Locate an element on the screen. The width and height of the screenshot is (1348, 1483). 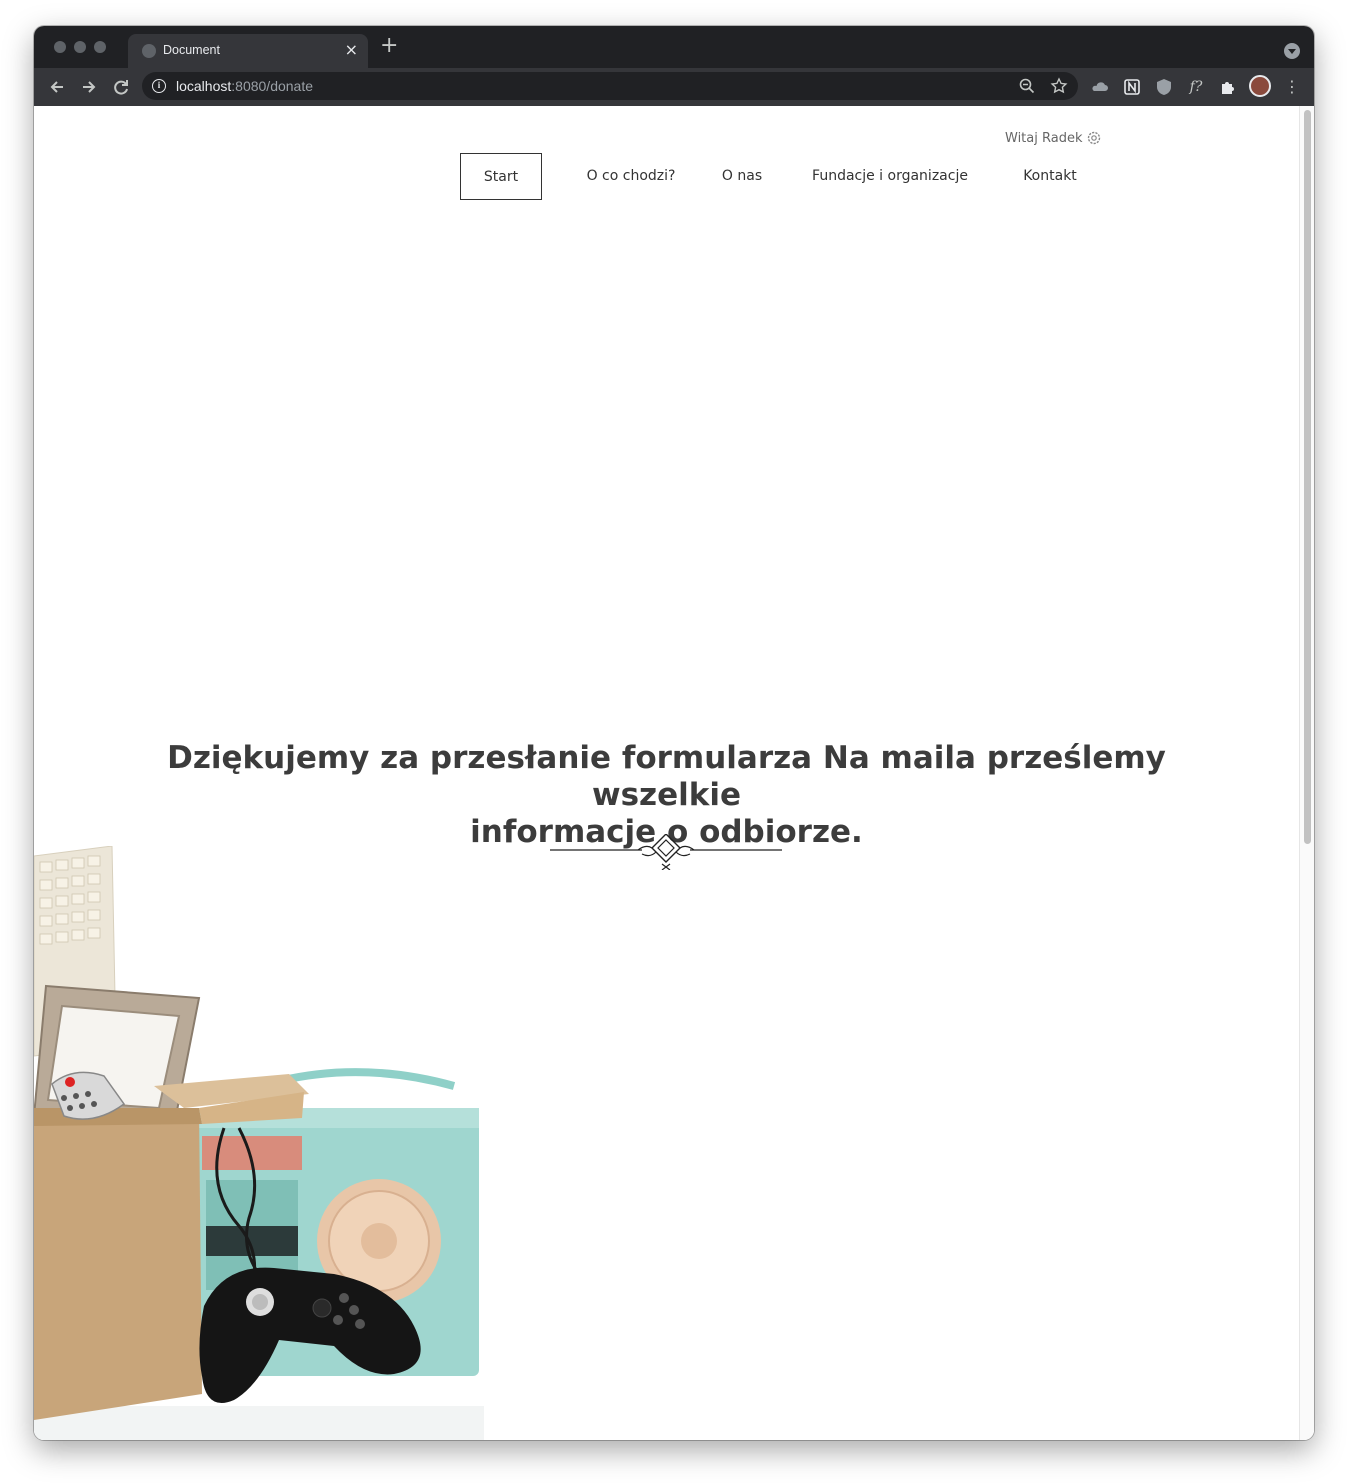
tab-search-icon is located at coordinates (1292, 51).